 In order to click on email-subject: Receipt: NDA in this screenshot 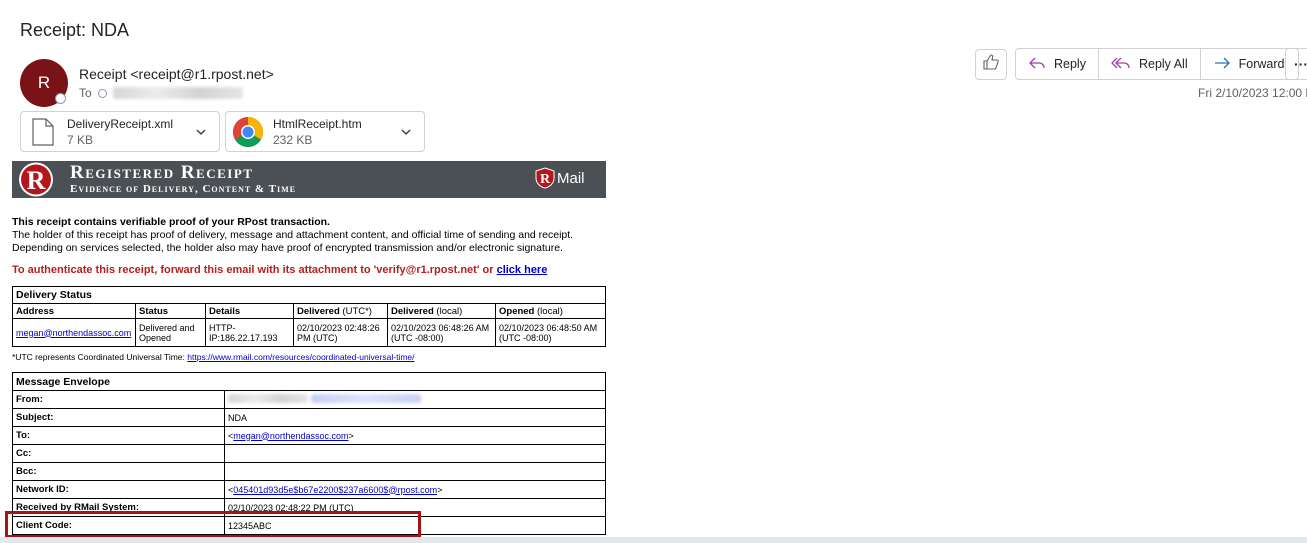, I will do `click(75, 30)`.